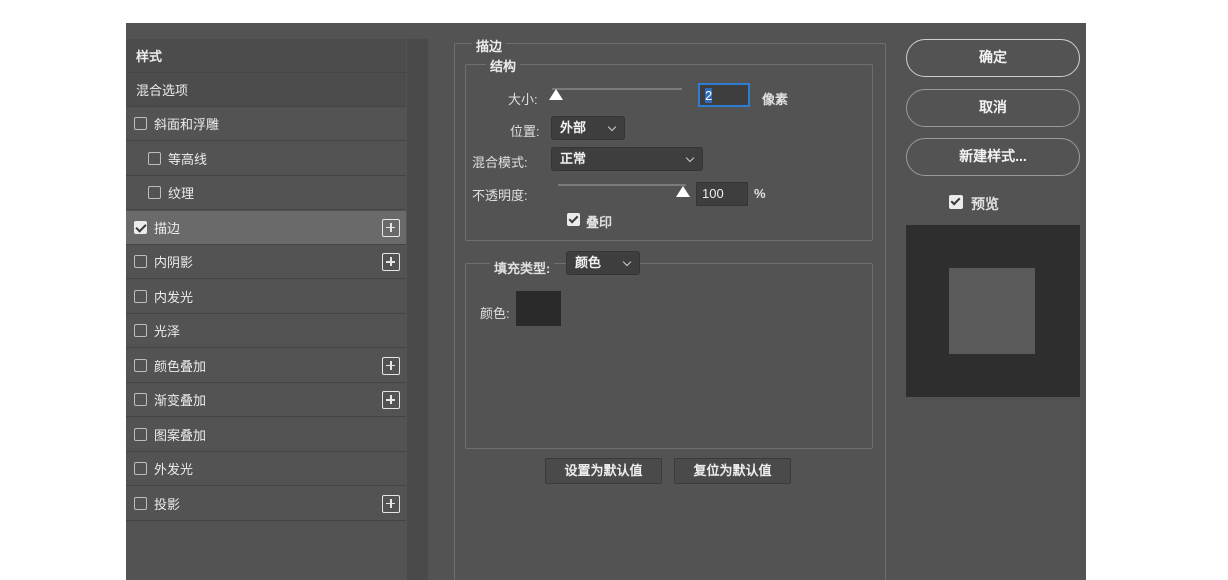  I want to click on ok-button: 确定, so click(993, 58).